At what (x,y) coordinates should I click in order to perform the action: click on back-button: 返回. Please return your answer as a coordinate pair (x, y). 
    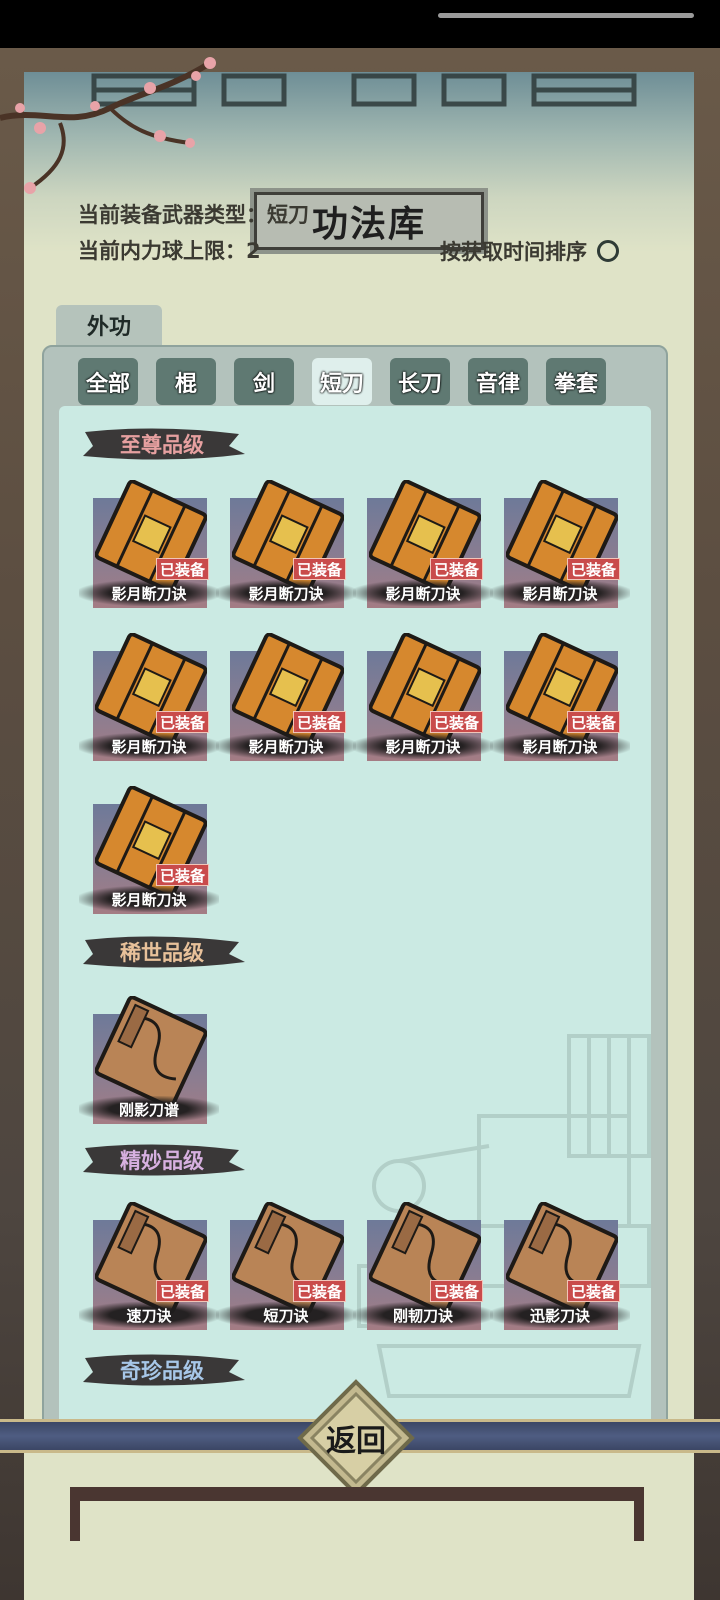
    Looking at the image, I should click on (356, 1438).